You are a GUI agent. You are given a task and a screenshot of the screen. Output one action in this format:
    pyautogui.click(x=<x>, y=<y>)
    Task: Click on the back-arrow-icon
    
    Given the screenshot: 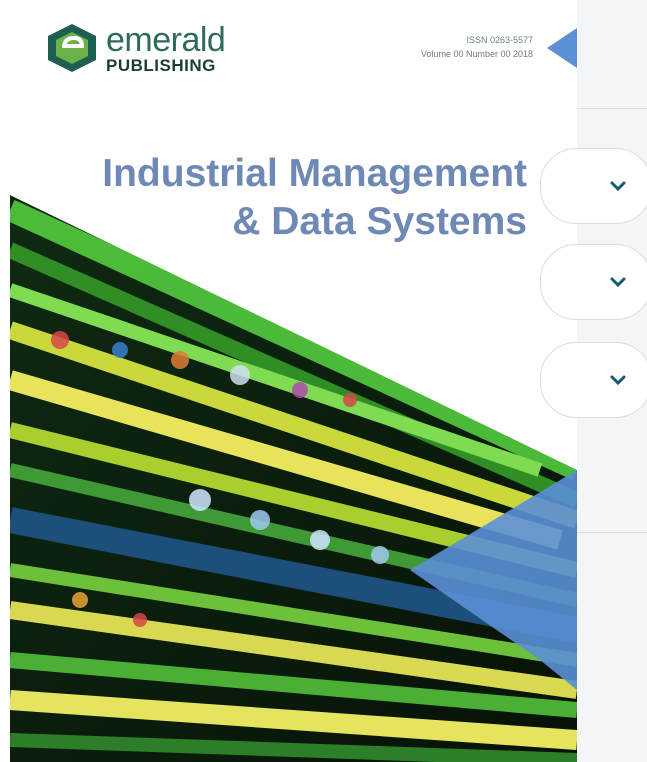 What is the action you would take?
    pyautogui.click(x=562, y=48)
    